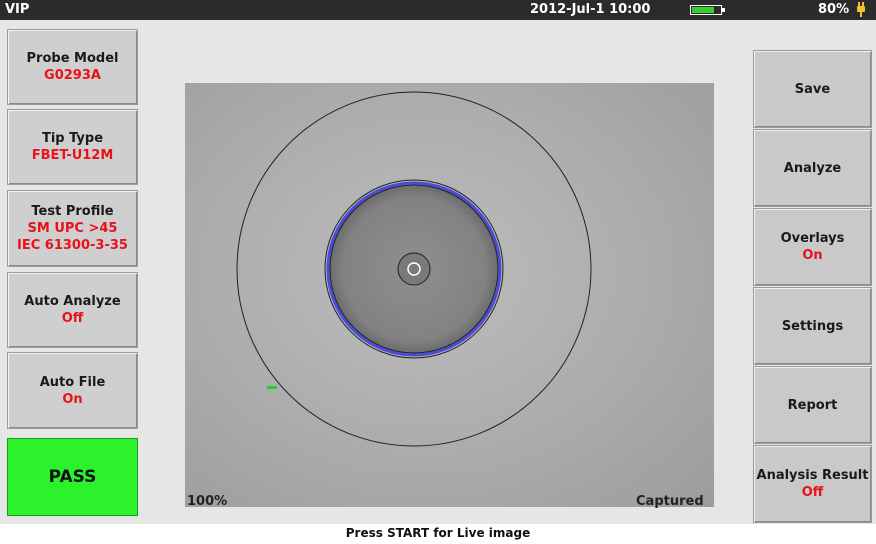  I want to click on battery-percent: 80%, so click(834, 9).